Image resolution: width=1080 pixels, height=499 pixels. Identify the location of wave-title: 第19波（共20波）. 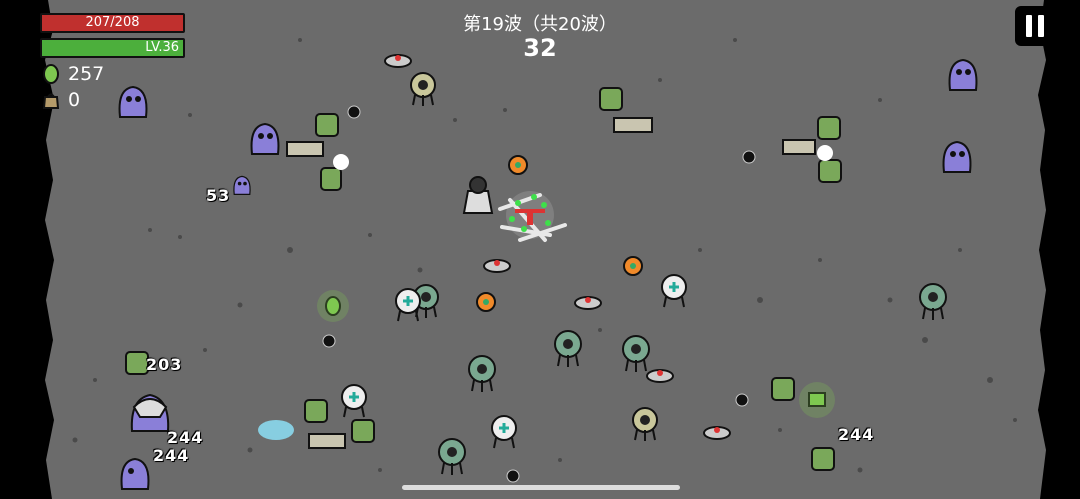
(540, 24).